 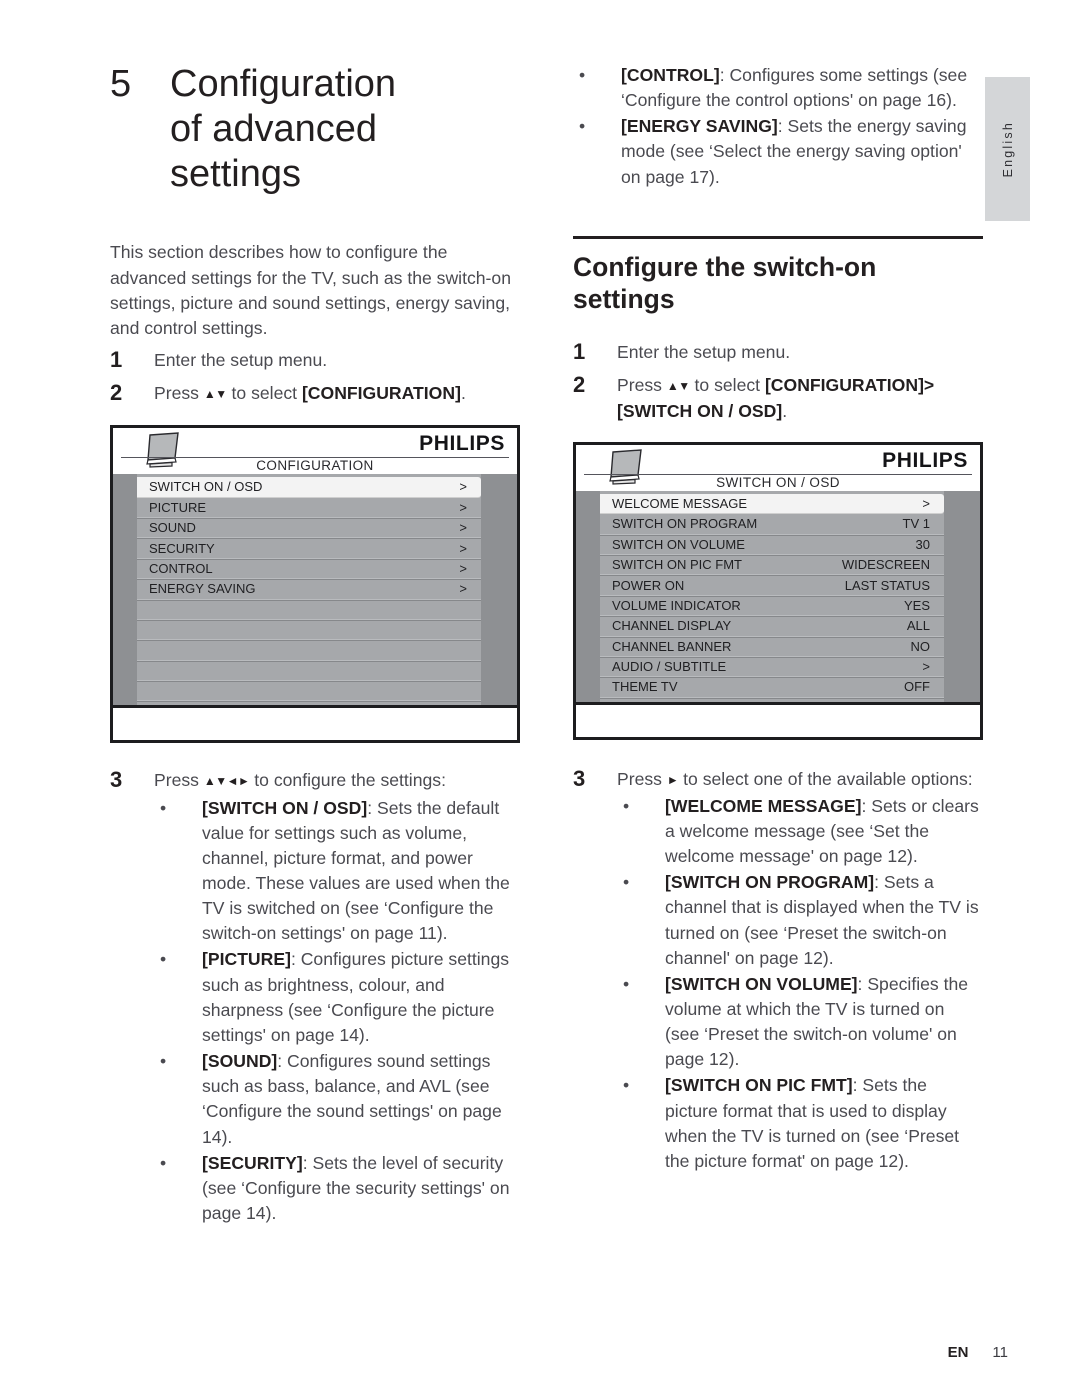 I want to click on right-step-2-text-pre: Press, so click(x=642, y=385).